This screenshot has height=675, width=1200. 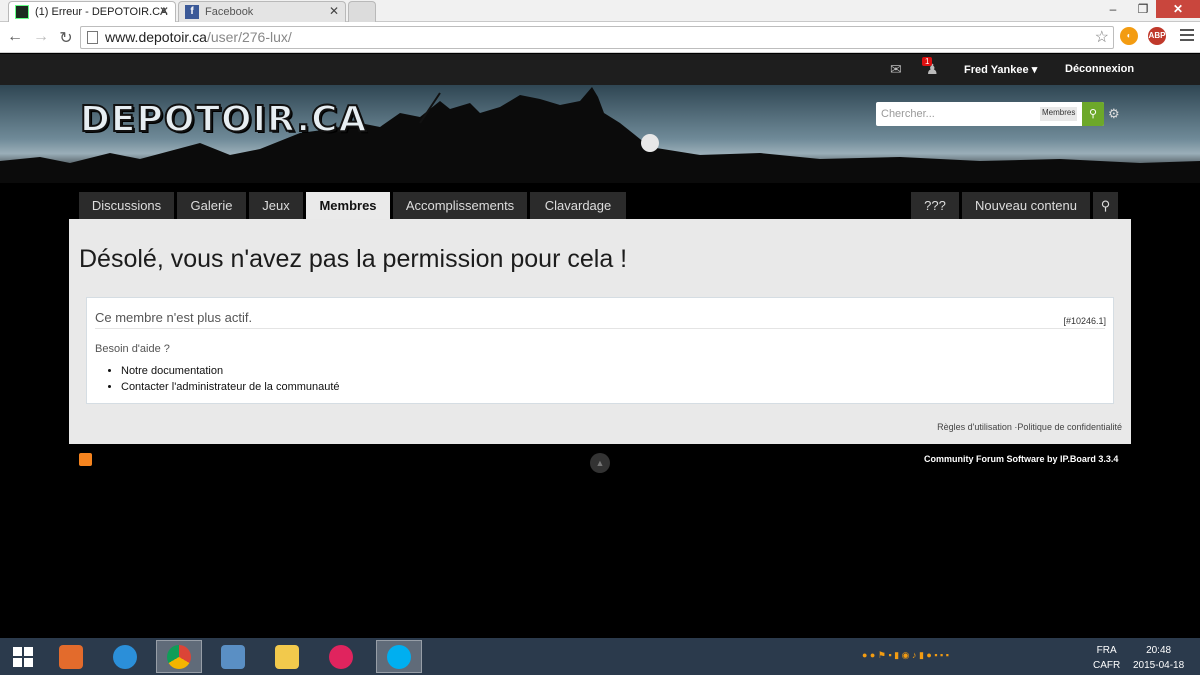 I want to click on tray-notification-icons: ● ● ⚑ ▪ ▮ ◉ ♪ ▮ ● ▪ ▪ ▪, so click(x=905, y=655).